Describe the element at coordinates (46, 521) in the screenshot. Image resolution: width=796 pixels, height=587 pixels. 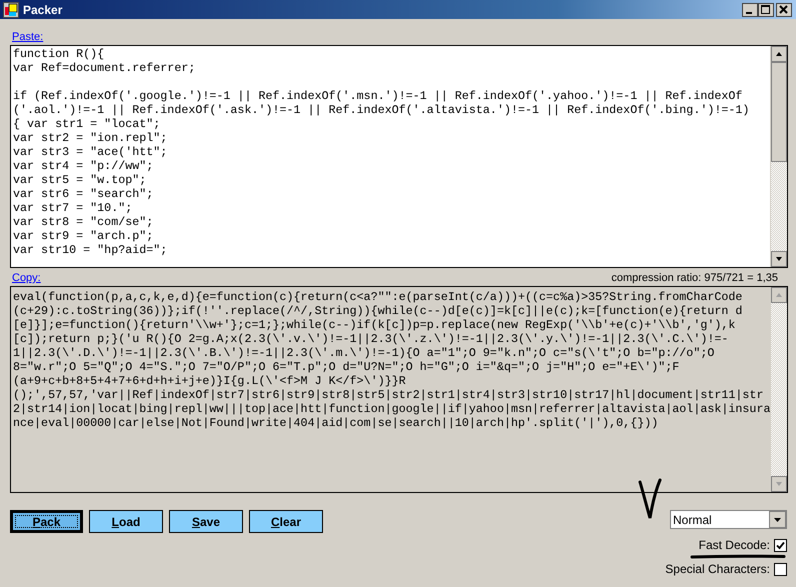
I see `action-button: Pack` at that location.